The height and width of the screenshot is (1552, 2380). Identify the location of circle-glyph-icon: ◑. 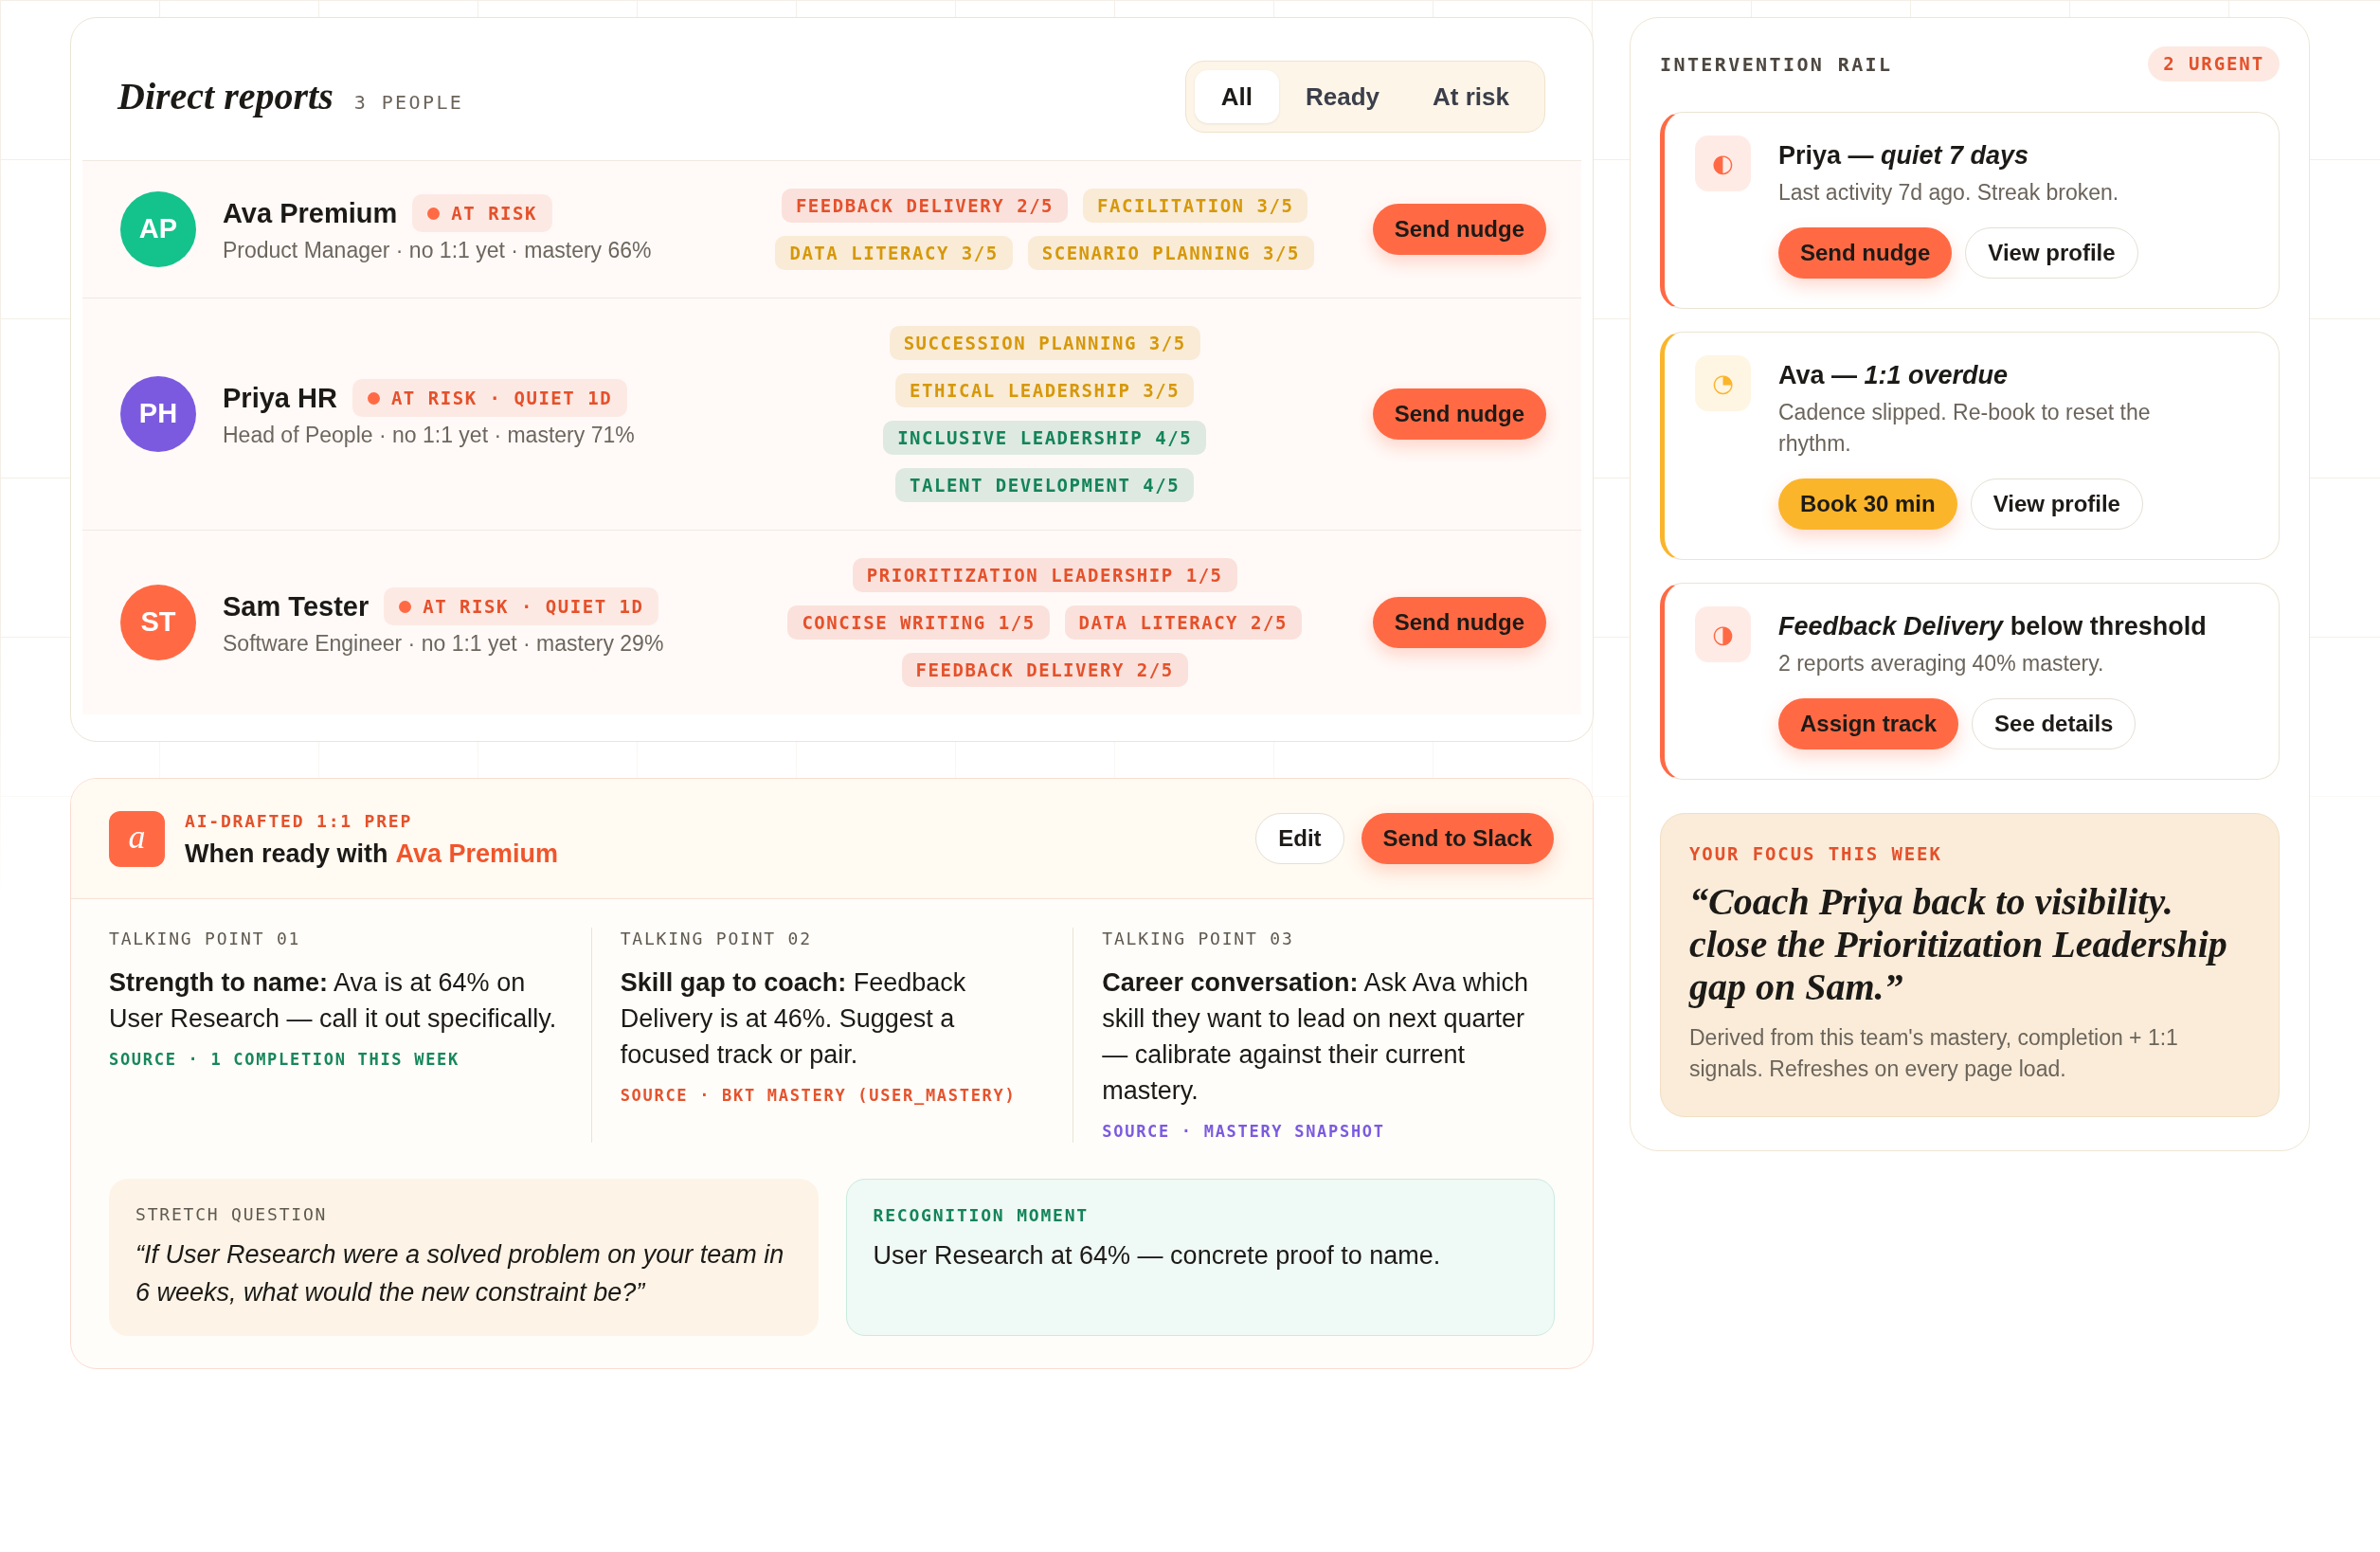
(1723, 634).